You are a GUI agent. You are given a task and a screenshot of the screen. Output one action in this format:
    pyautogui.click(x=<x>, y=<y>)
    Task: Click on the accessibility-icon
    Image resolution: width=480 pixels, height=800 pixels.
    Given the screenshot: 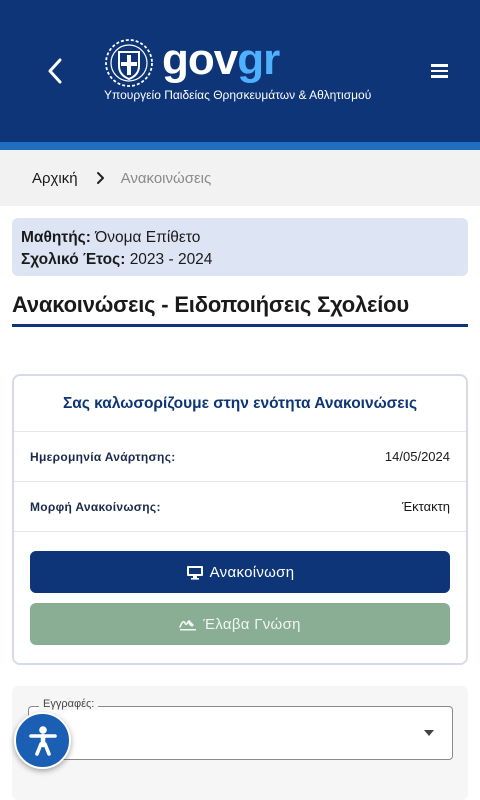 What is the action you would take?
    pyautogui.click(x=42, y=740)
    